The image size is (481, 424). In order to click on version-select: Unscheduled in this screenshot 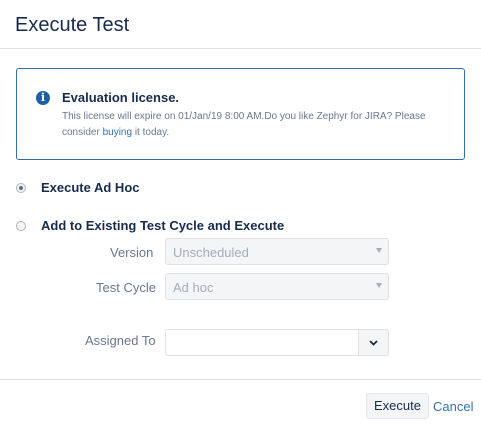, I will do `click(277, 251)`.